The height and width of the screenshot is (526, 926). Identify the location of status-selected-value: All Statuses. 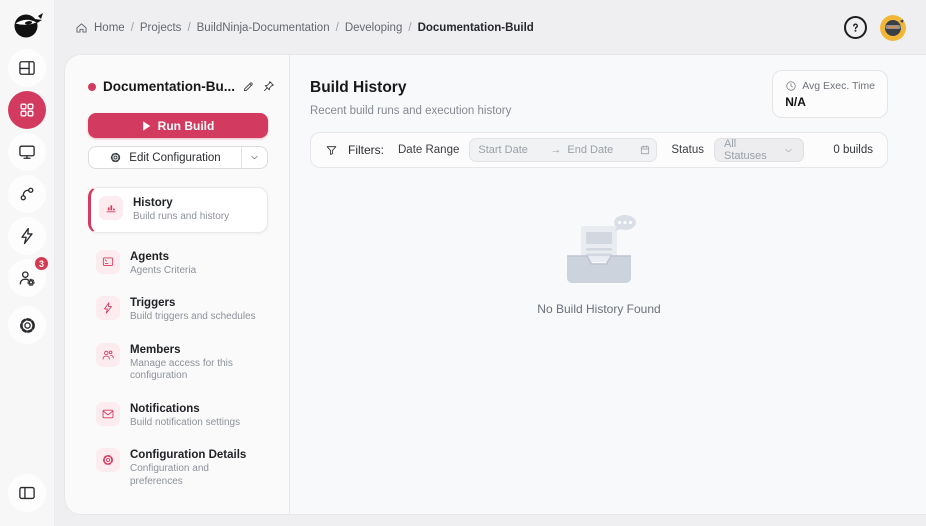
(745, 150).